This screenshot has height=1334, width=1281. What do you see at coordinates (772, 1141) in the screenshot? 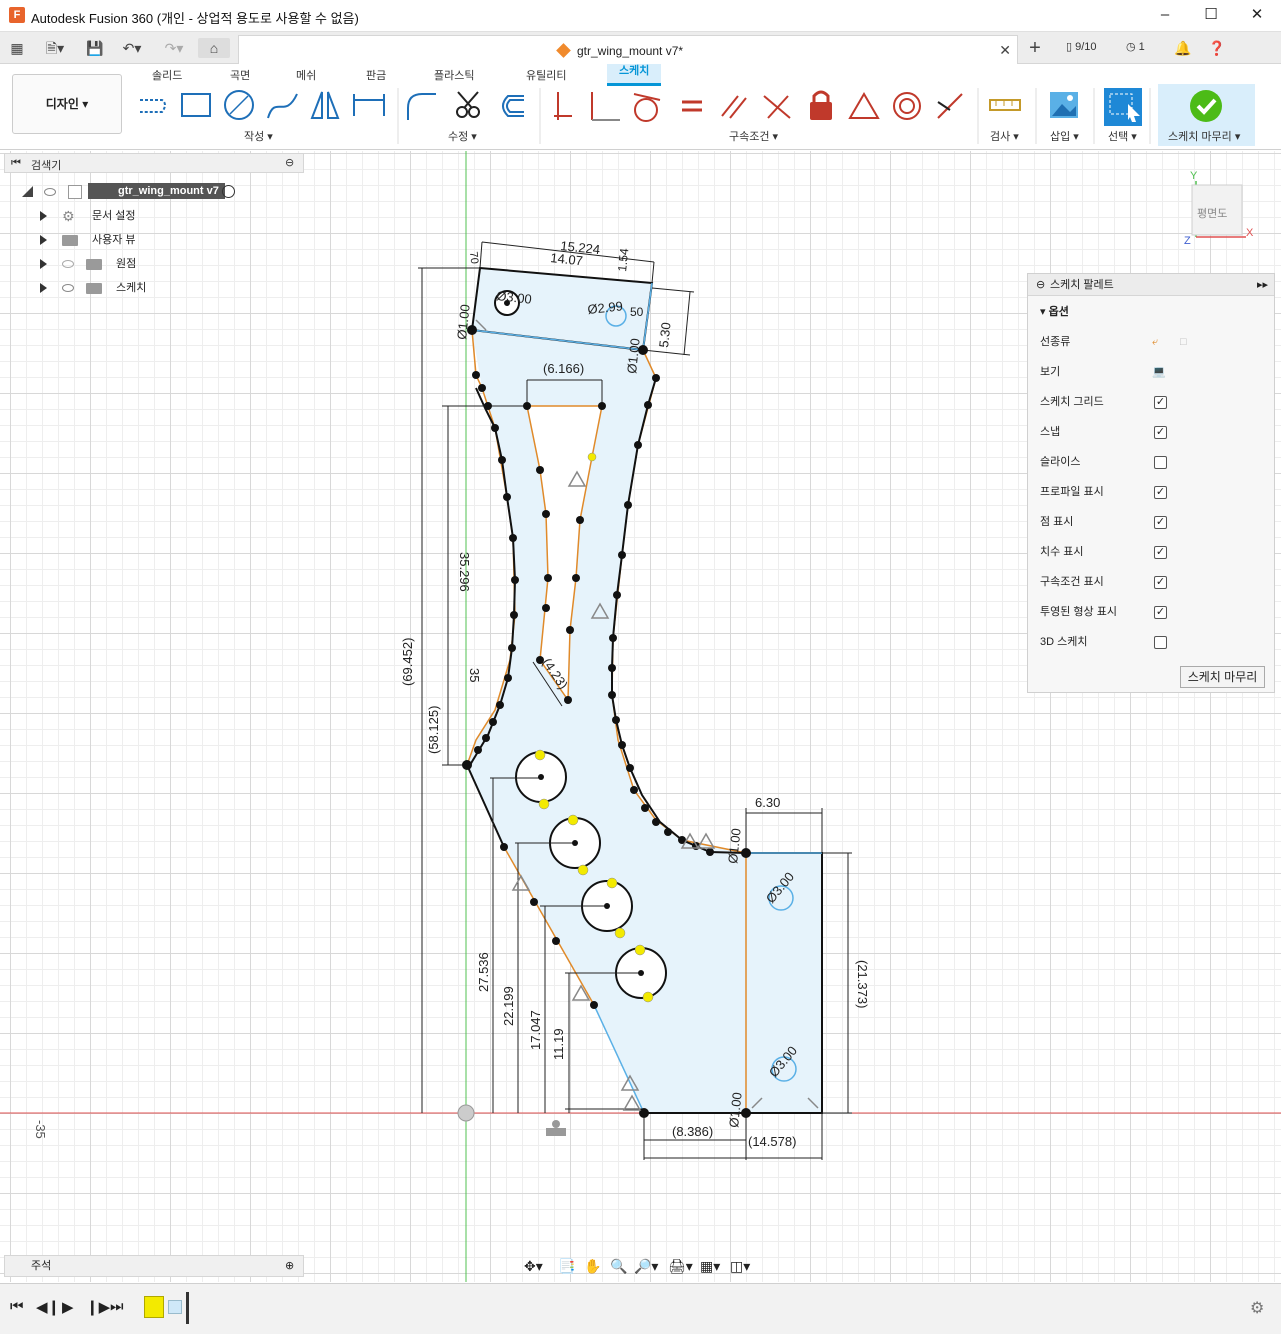
I see `dim-bottom-2: (14.578)` at bounding box center [772, 1141].